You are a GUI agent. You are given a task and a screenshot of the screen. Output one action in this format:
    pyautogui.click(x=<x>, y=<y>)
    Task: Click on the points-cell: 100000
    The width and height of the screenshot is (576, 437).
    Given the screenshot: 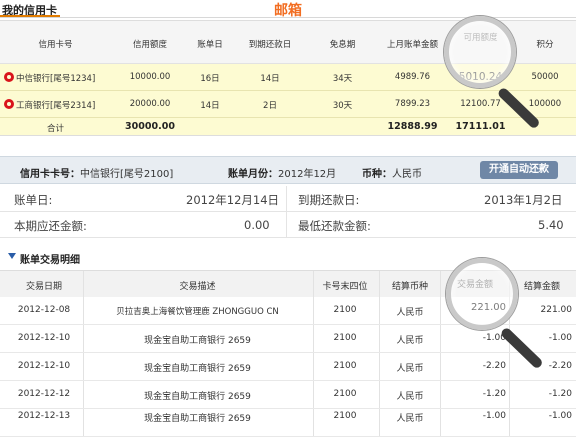 What is the action you would take?
    pyautogui.click(x=545, y=104)
    